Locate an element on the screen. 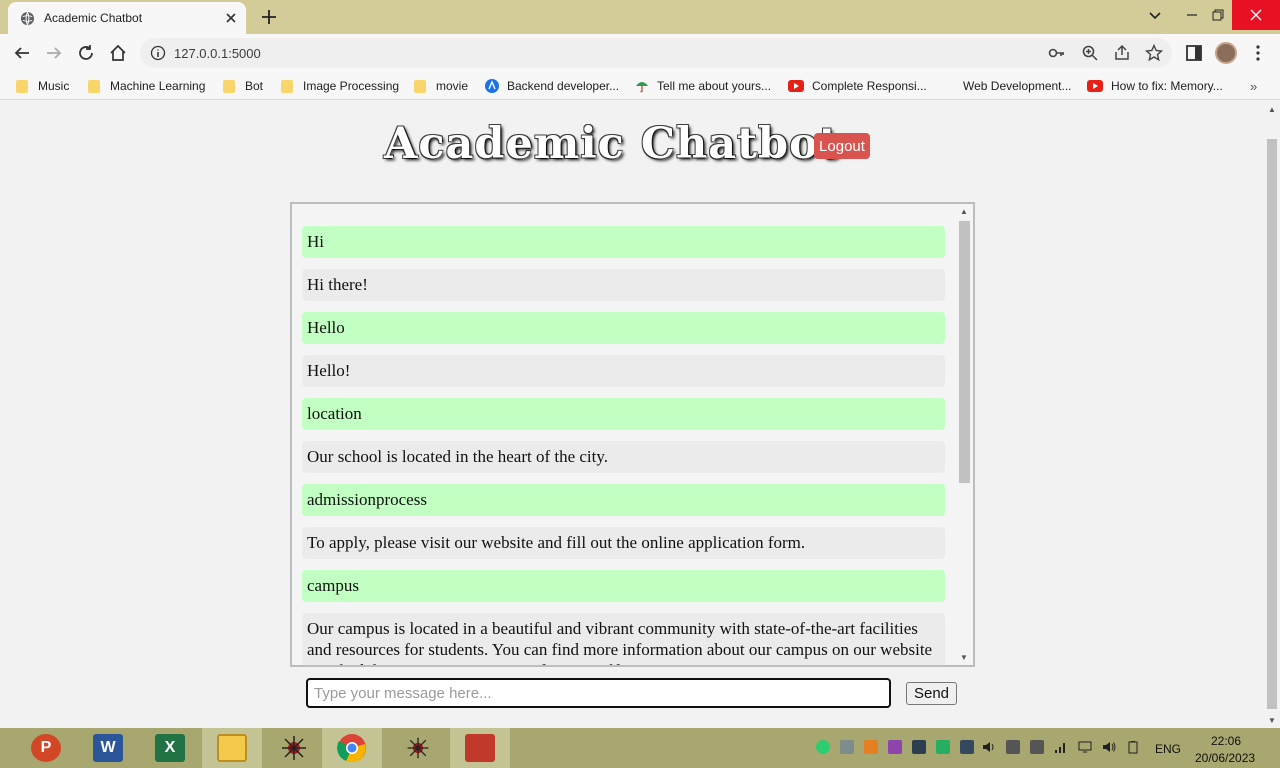  umbrella-icon is located at coordinates (642, 87).